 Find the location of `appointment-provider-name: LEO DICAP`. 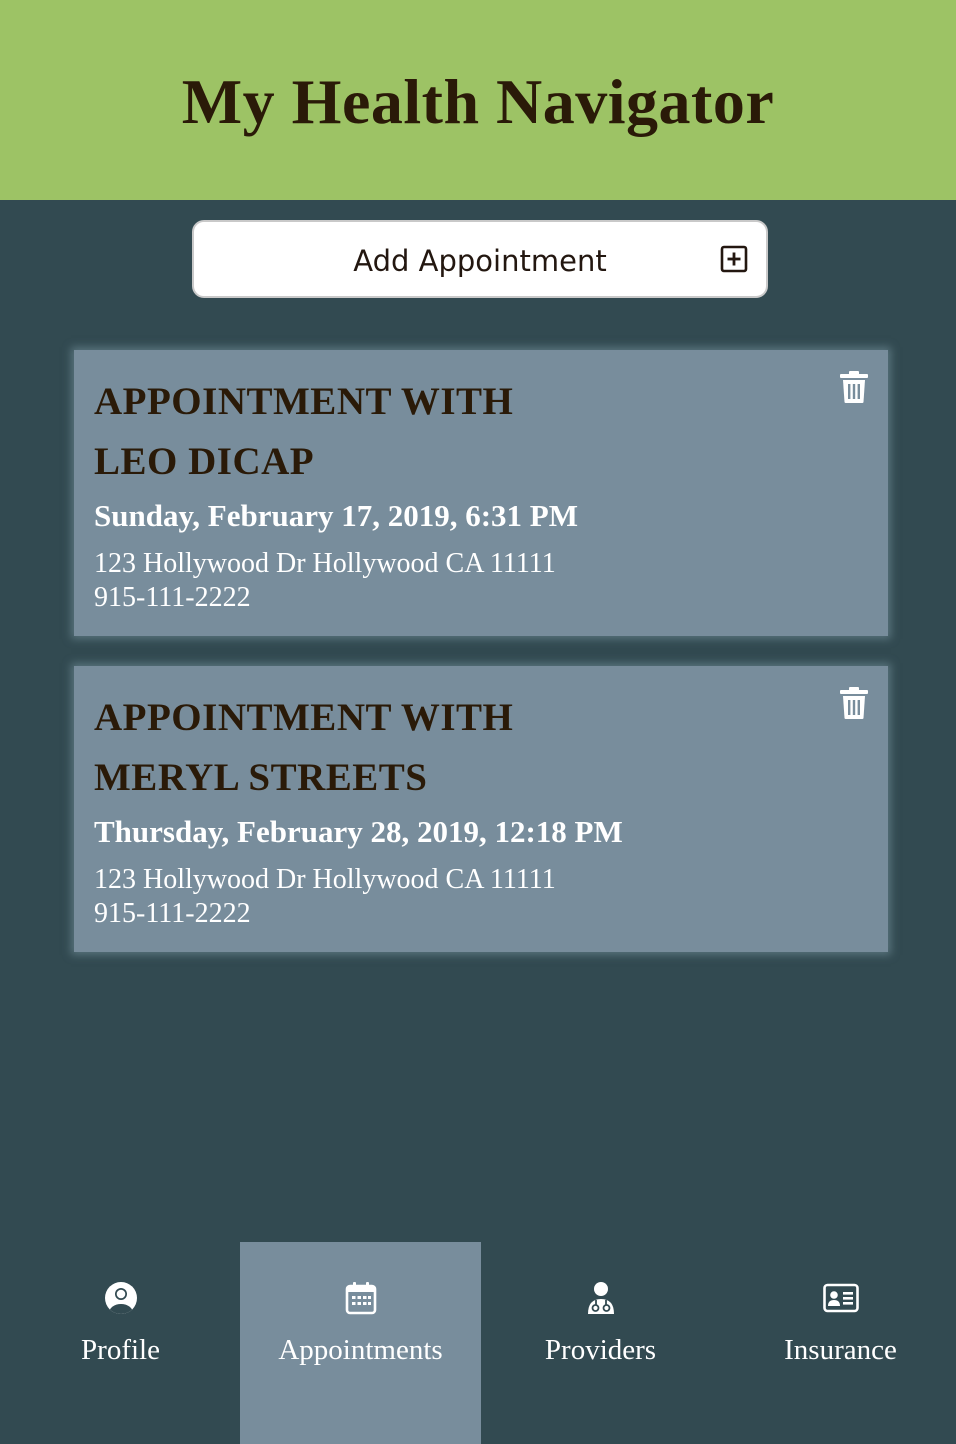

appointment-provider-name: LEO DICAP is located at coordinates (204, 461).